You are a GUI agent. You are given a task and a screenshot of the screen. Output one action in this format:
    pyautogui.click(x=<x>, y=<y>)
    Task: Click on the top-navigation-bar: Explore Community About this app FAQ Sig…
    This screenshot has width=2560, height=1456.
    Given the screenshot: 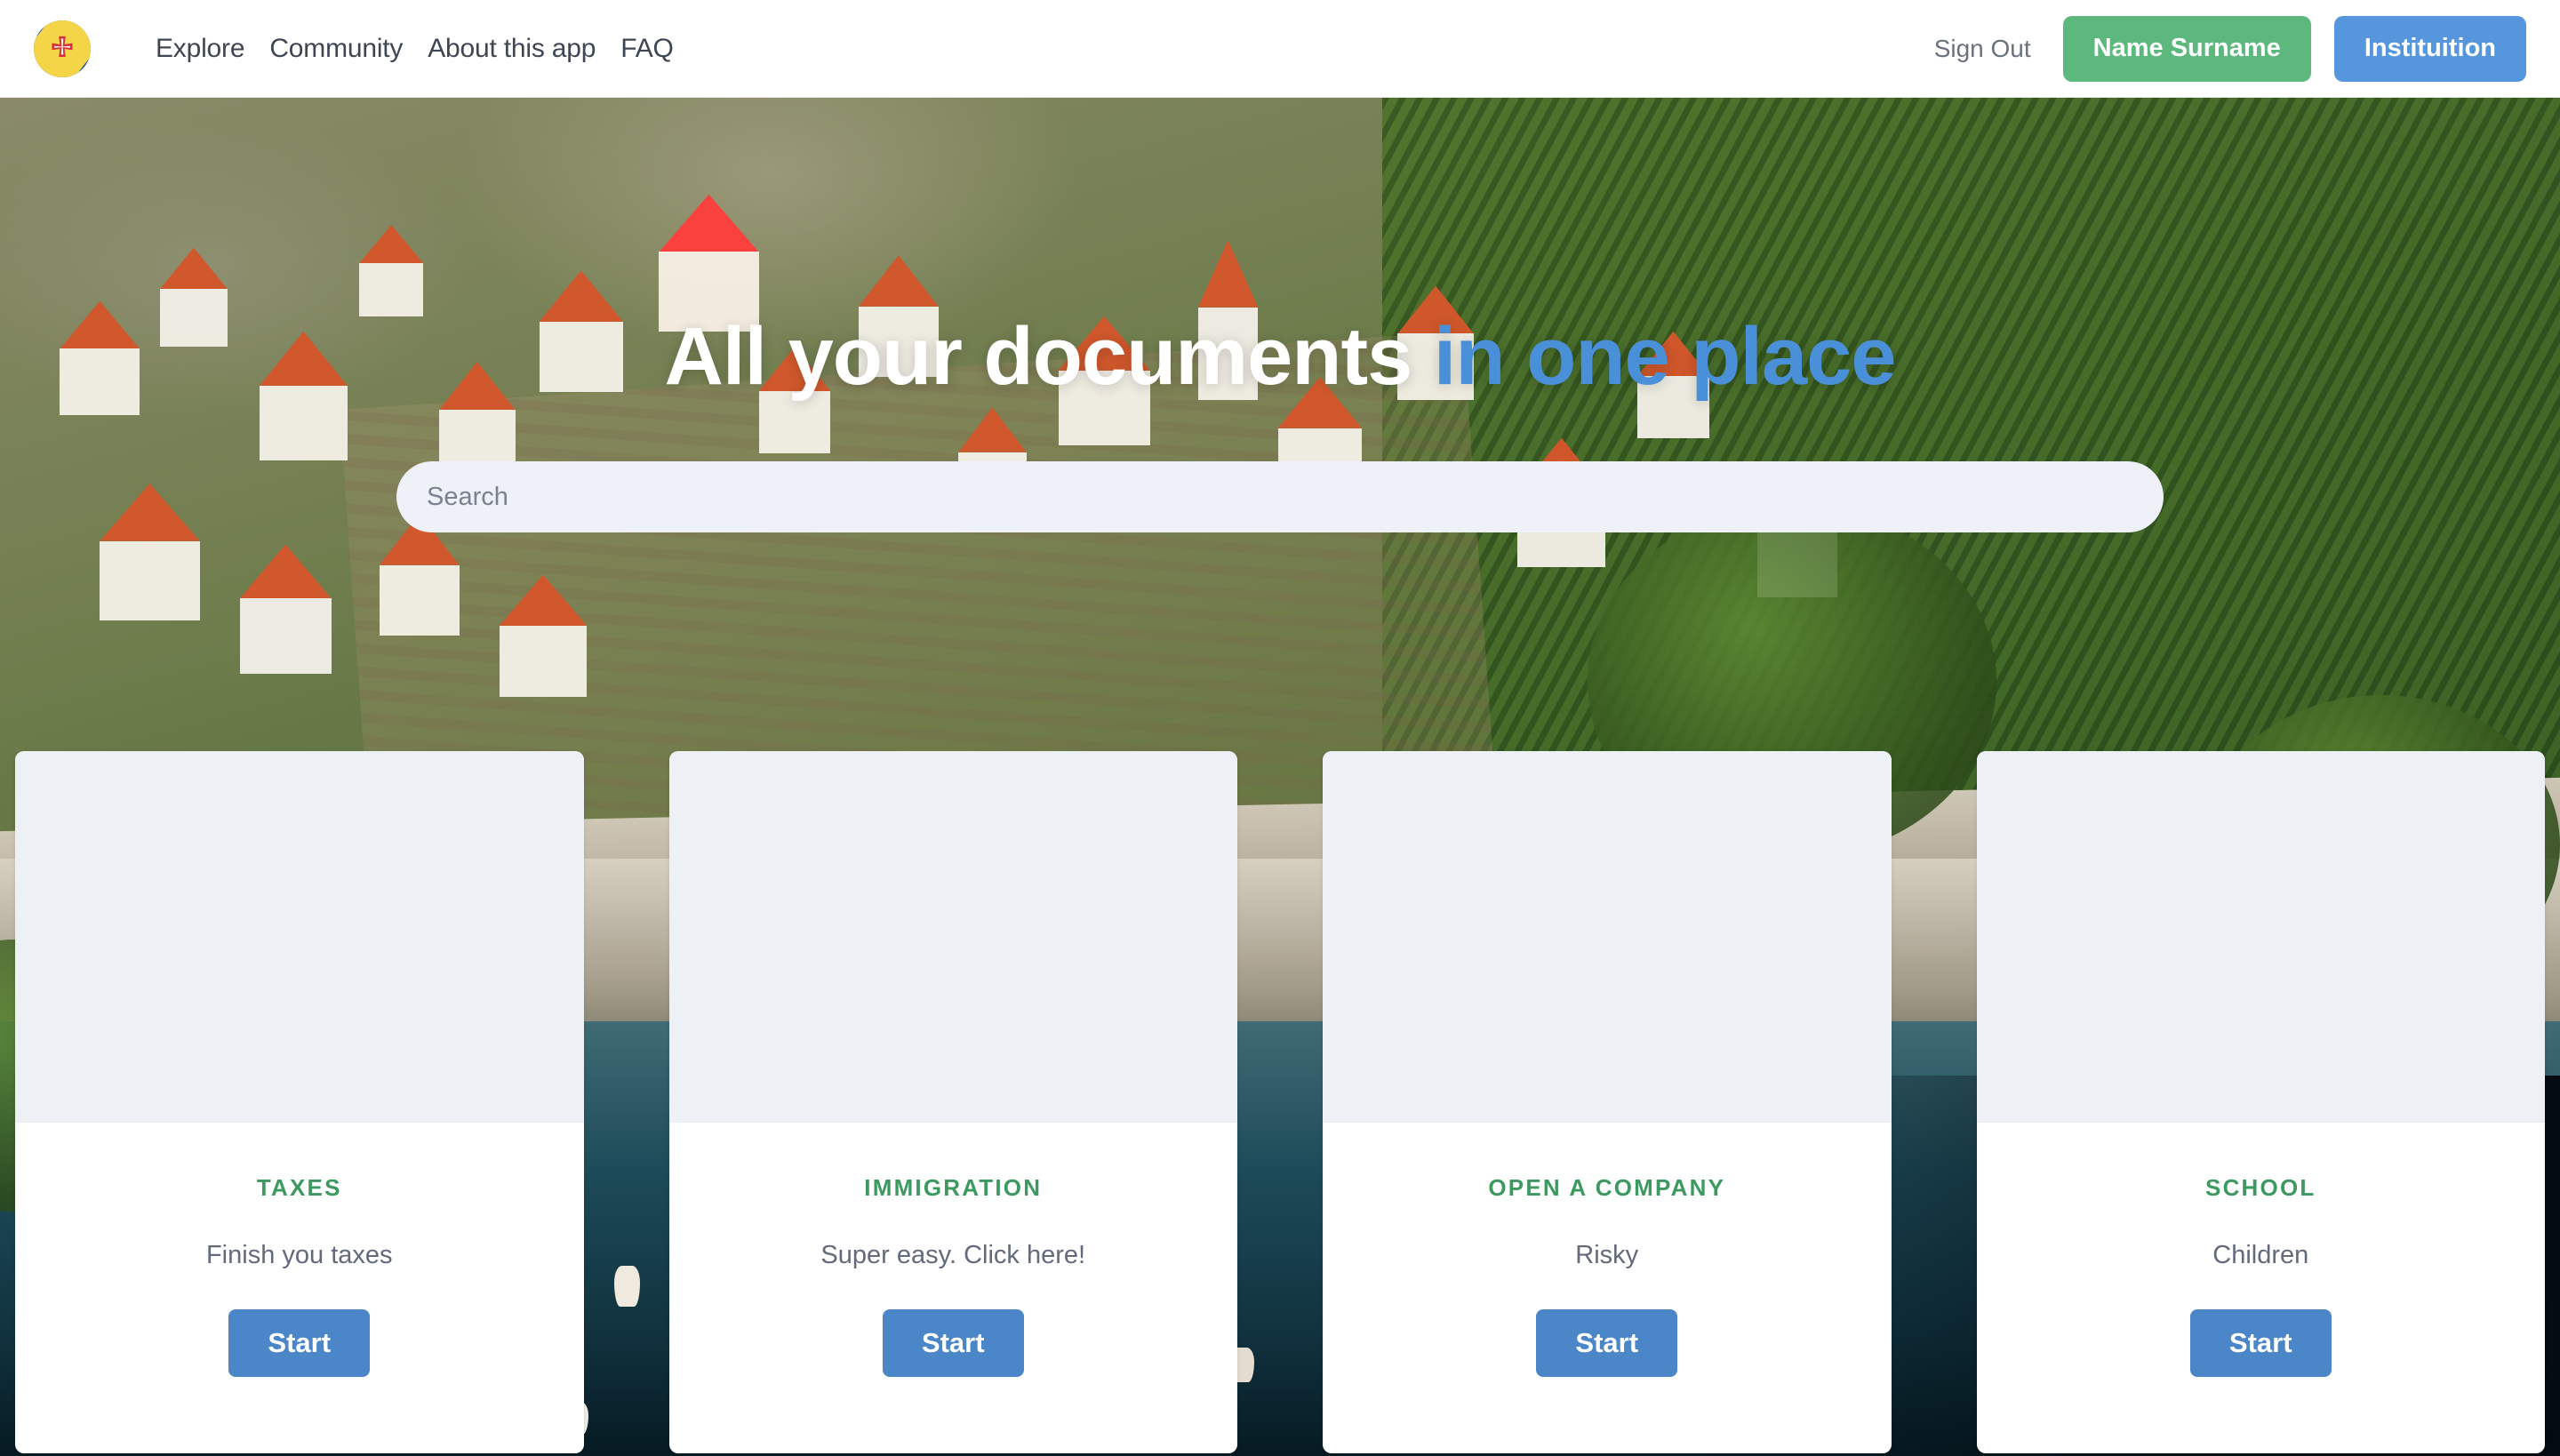 What is the action you would take?
    pyautogui.click(x=1280, y=49)
    